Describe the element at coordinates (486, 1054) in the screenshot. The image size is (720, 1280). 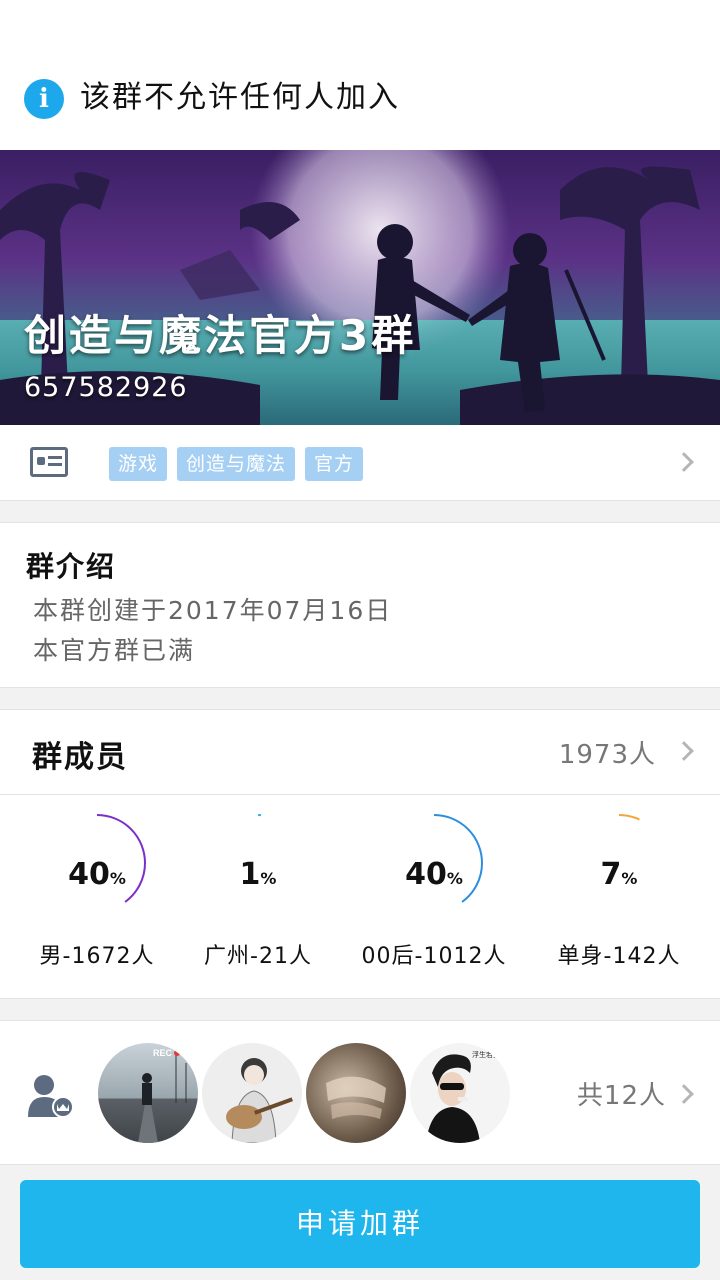
I see `svg-text: 浮生若梦` at that location.